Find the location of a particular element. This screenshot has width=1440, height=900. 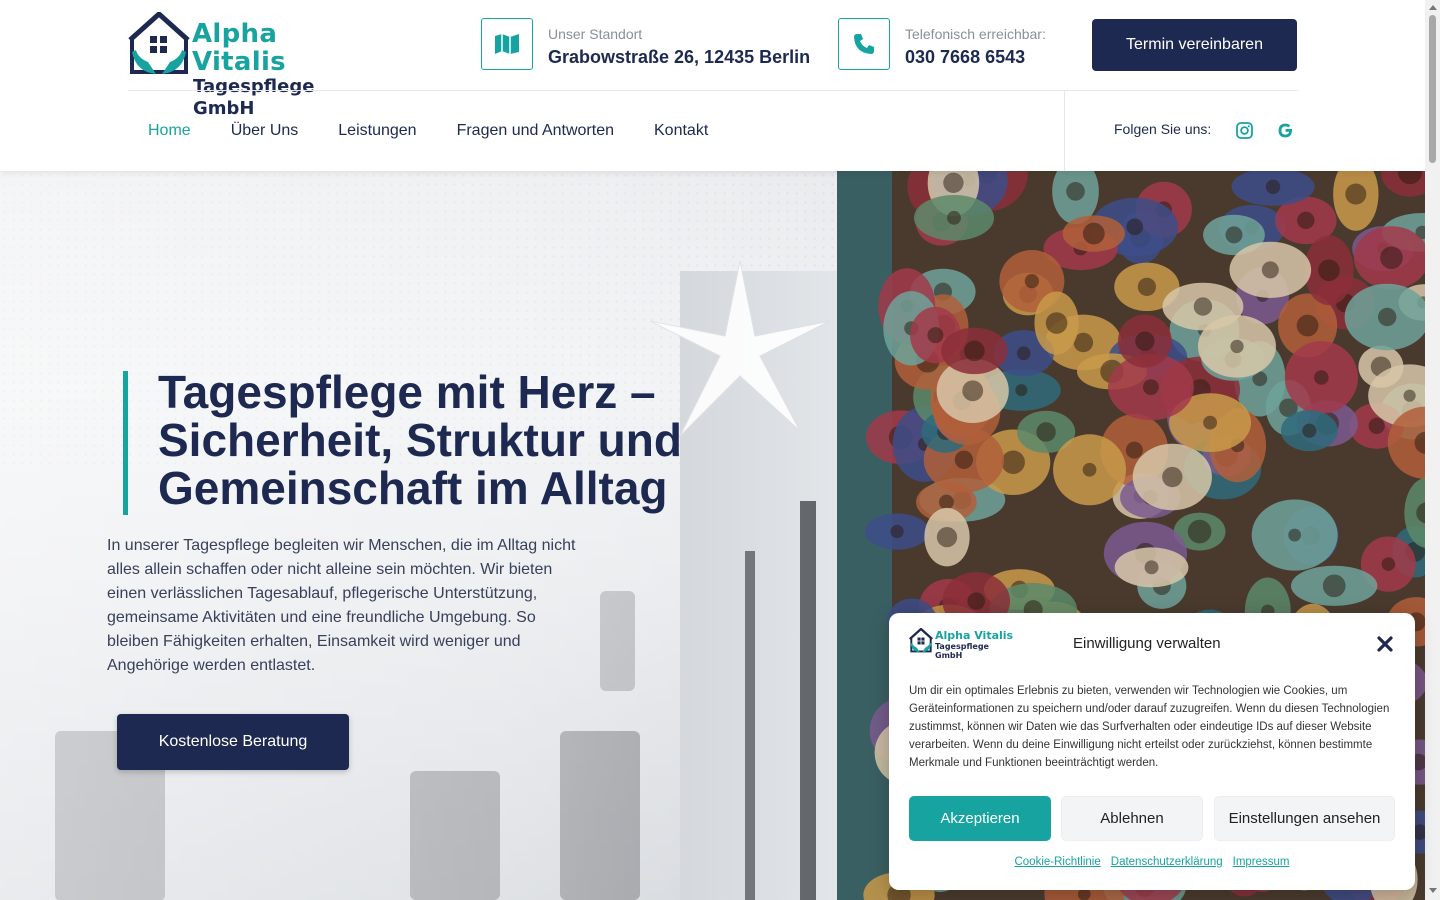

privacy-policy-link: Datenschutzerklärung is located at coordinates (1167, 862).